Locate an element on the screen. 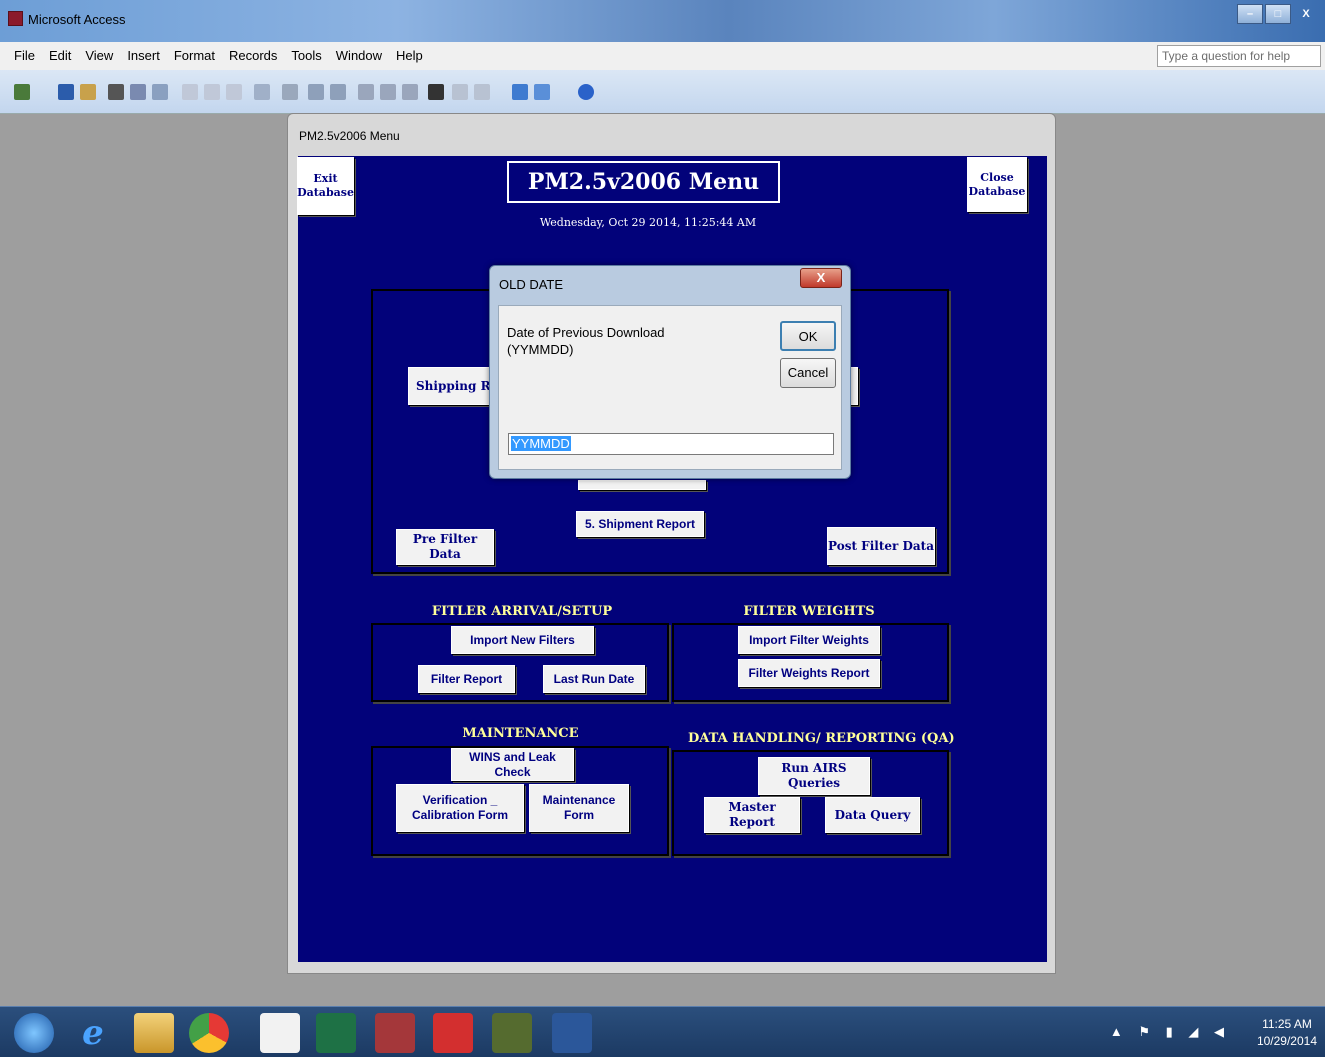  exit-database-button: Exit Database is located at coordinates (325, 186).